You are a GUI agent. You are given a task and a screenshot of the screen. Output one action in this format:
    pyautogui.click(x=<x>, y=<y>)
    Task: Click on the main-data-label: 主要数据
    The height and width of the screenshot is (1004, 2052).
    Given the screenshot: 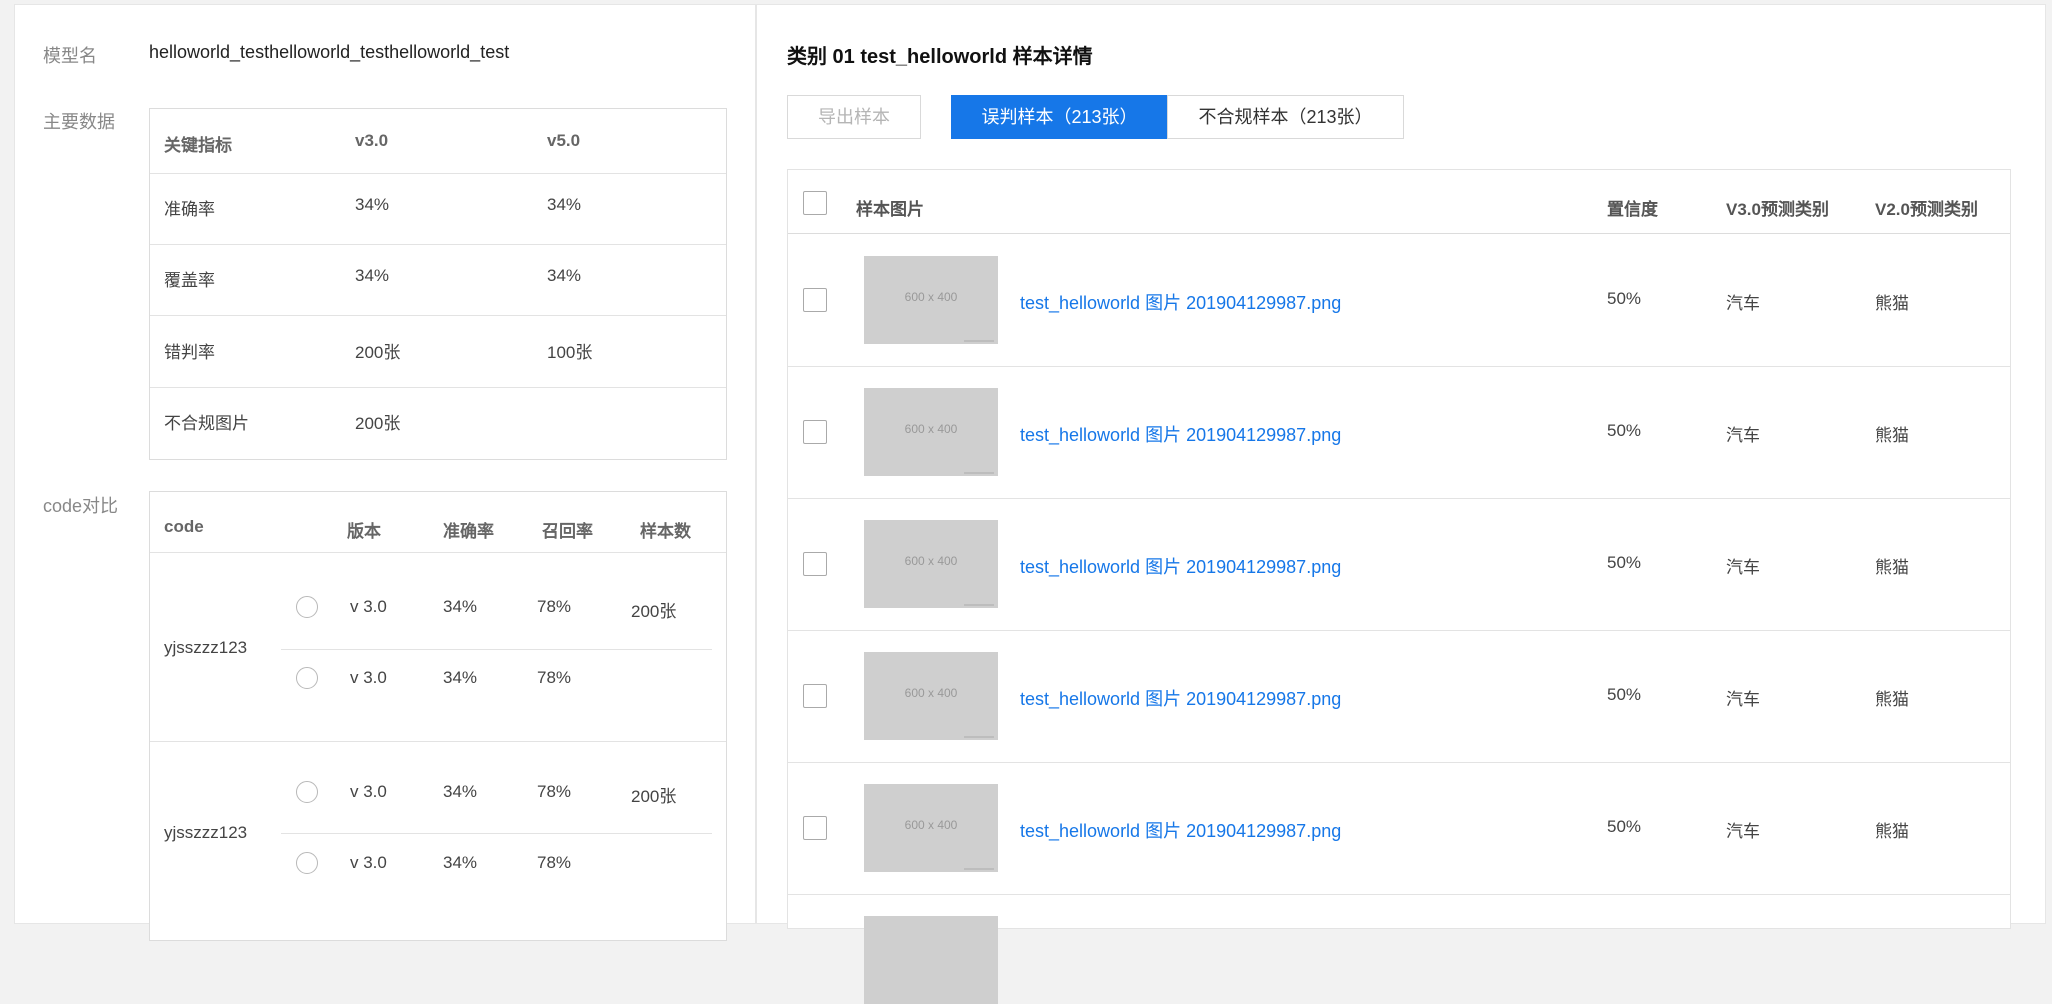 What is the action you would take?
    pyautogui.click(x=79, y=122)
    